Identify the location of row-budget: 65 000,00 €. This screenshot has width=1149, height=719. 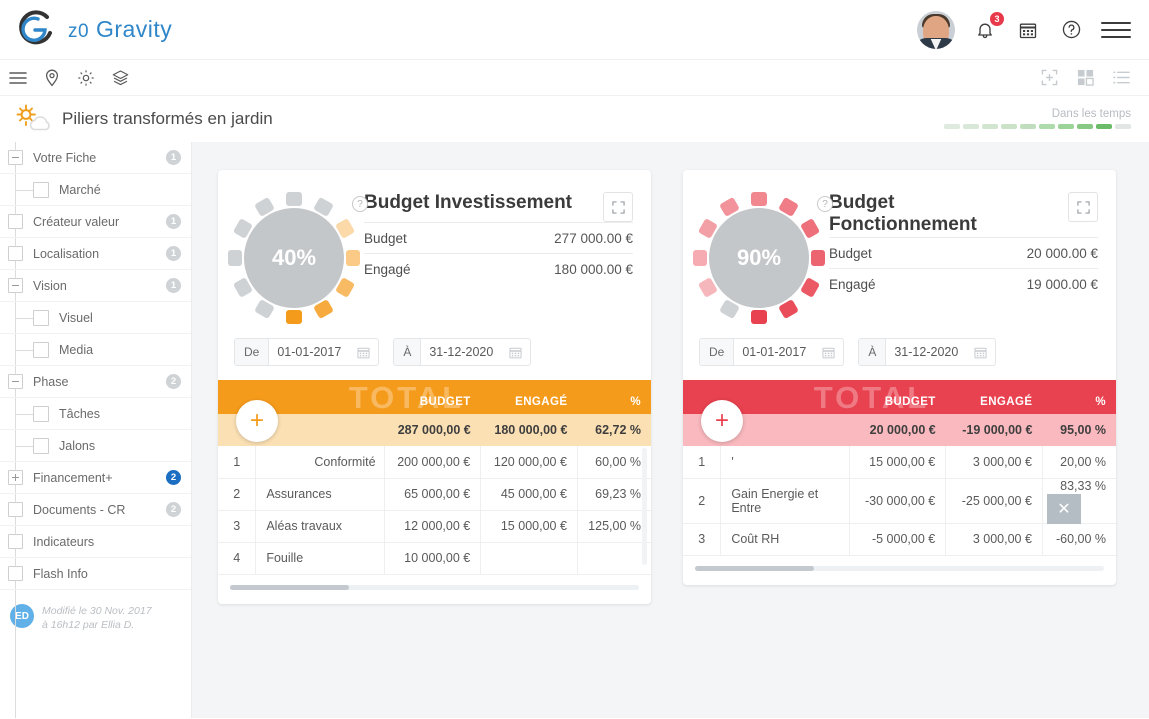
(432, 494).